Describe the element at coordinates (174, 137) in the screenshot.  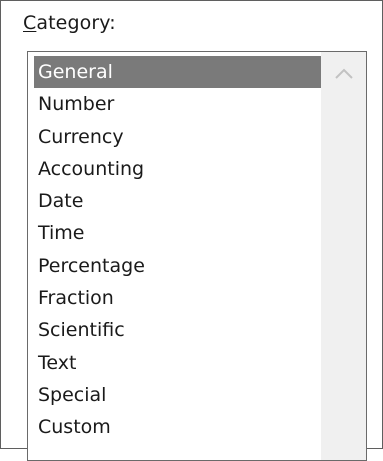
I see `list-item-currency: Currency` at that location.